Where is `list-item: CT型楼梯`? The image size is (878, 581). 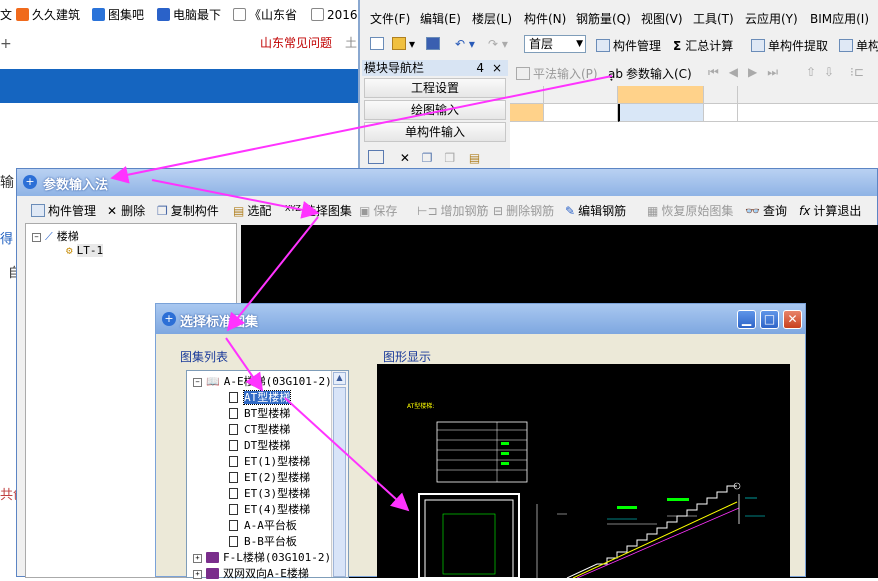
list-item: CT型楼梯 is located at coordinates (259, 429).